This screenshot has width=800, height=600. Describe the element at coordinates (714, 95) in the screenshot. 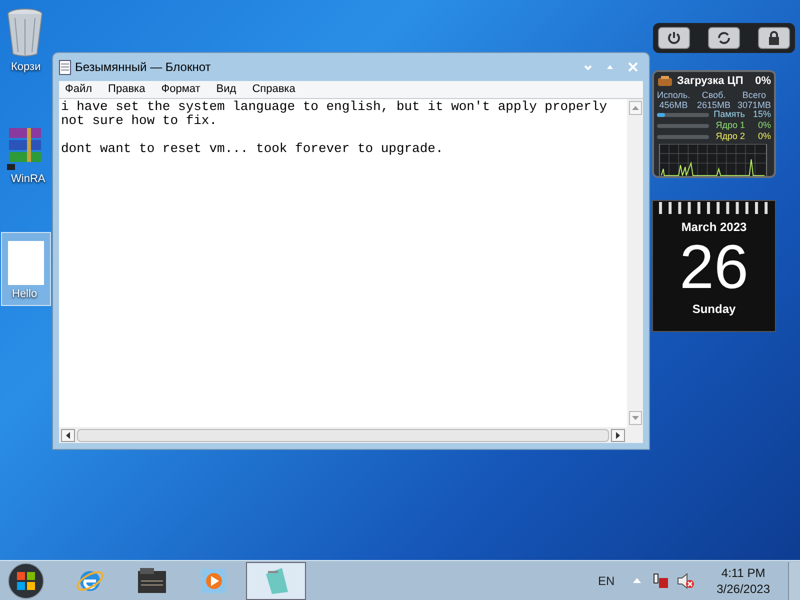

I see `column-label: Своб.` at that location.